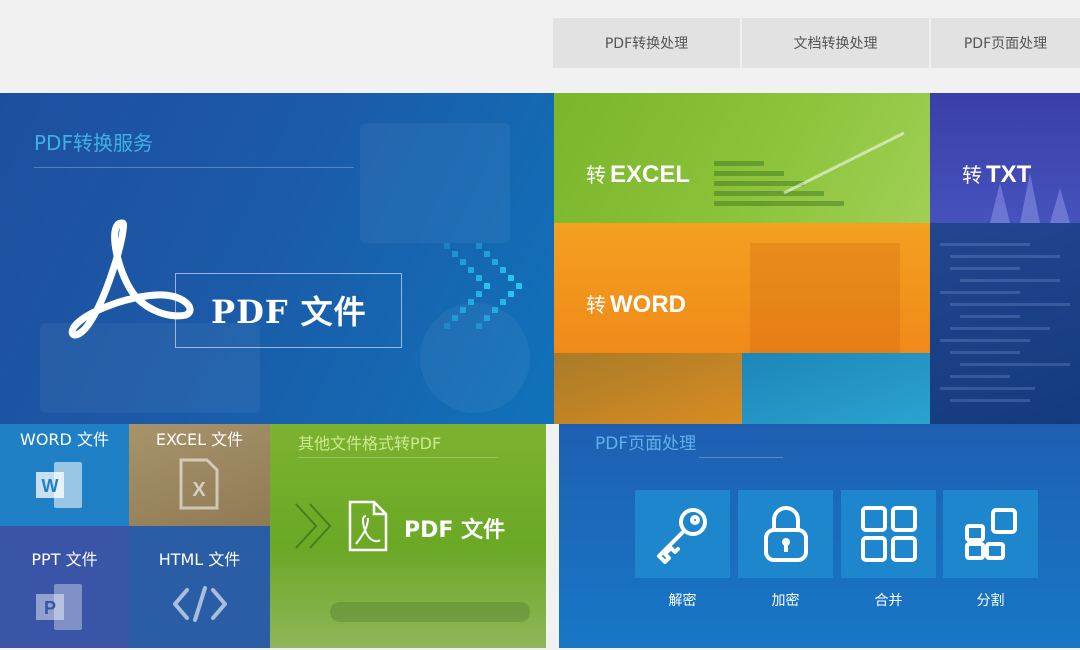  I want to click on page-processing-title: PDF页面处理, so click(646, 444).